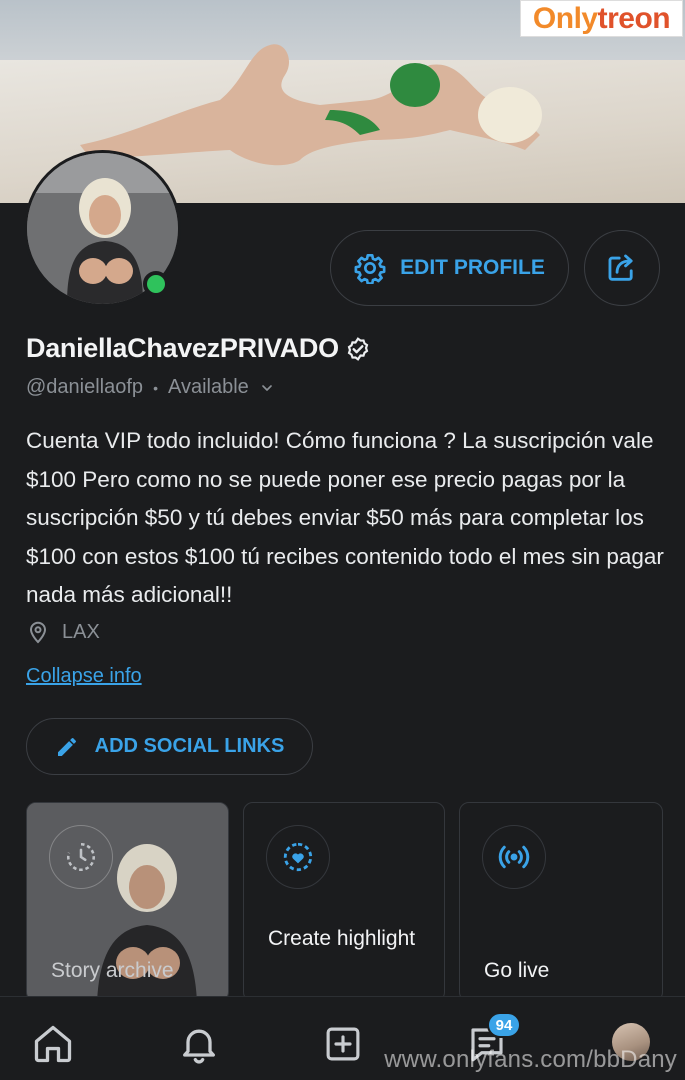 The width and height of the screenshot is (685, 1080). I want to click on nav-home, so click(53, 1044).